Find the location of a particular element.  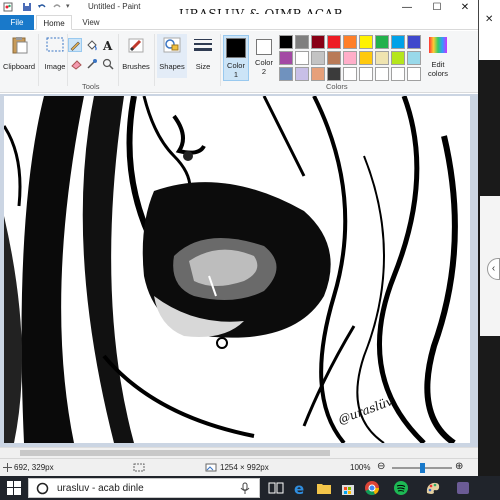

brushes-button: Brushes is located at coordinates (136, 56).